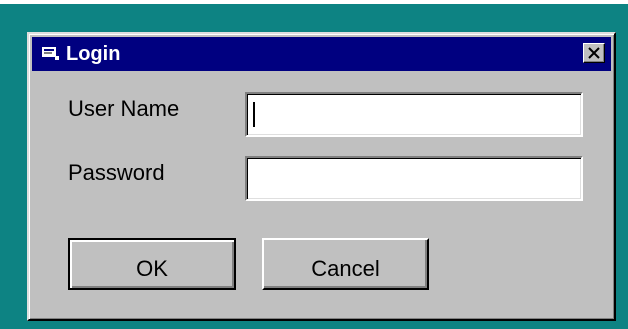 The image size is (628, 329). What do you see at coordinates (116, 172) in the screenshot?
I see `password-label: Password` at bounding box center [116, 172].